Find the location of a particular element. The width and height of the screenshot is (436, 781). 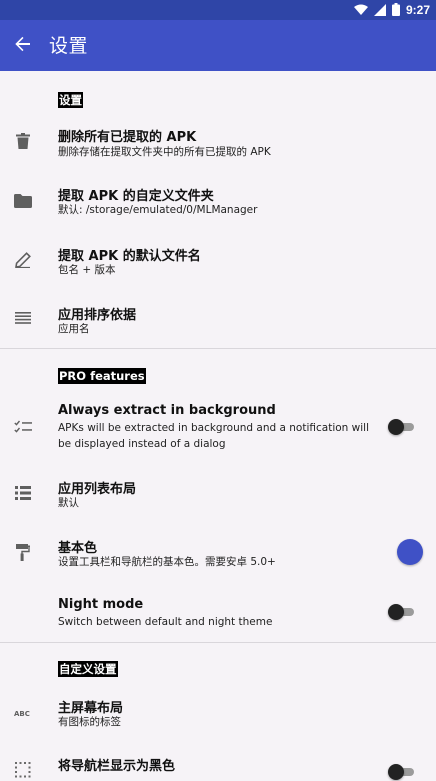

pref-summary: 删除存储在提取文件夹中的所有已提取的 APK is located at coordinates (164, 152).